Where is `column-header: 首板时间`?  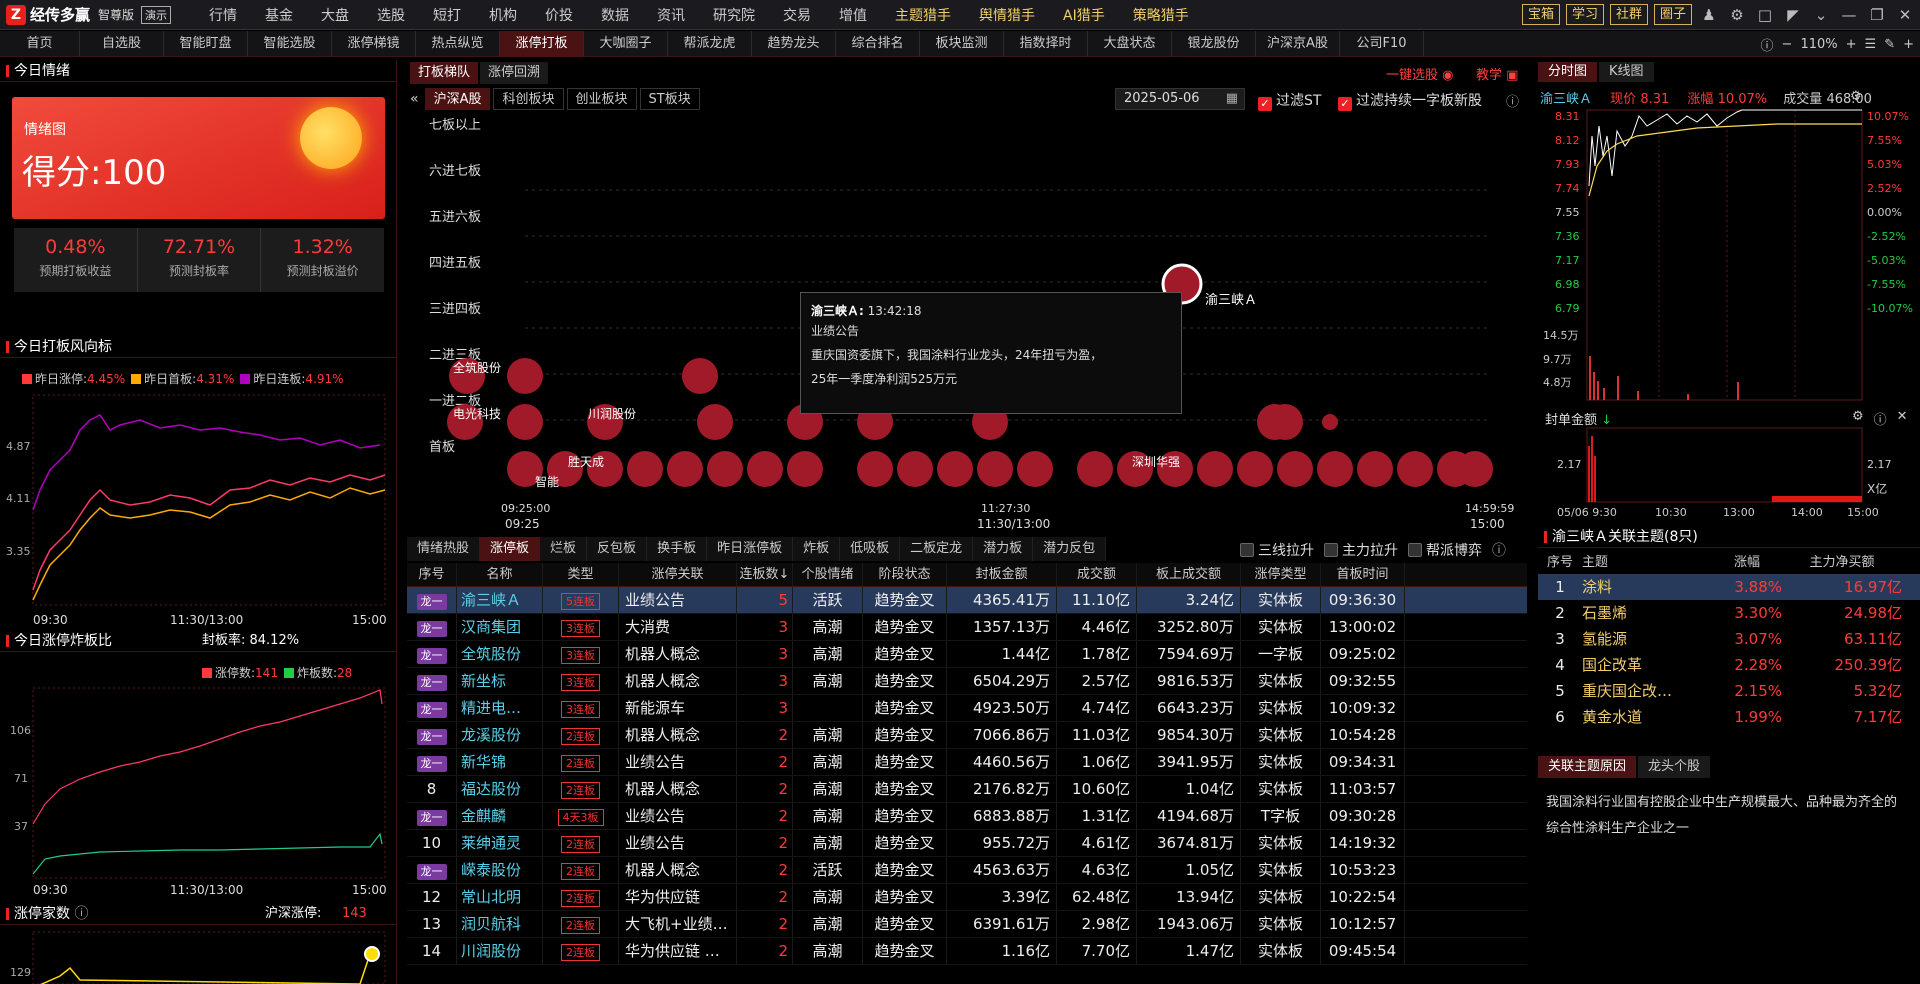 column-header: 首板时间 is located at coordinates (1363, 574).